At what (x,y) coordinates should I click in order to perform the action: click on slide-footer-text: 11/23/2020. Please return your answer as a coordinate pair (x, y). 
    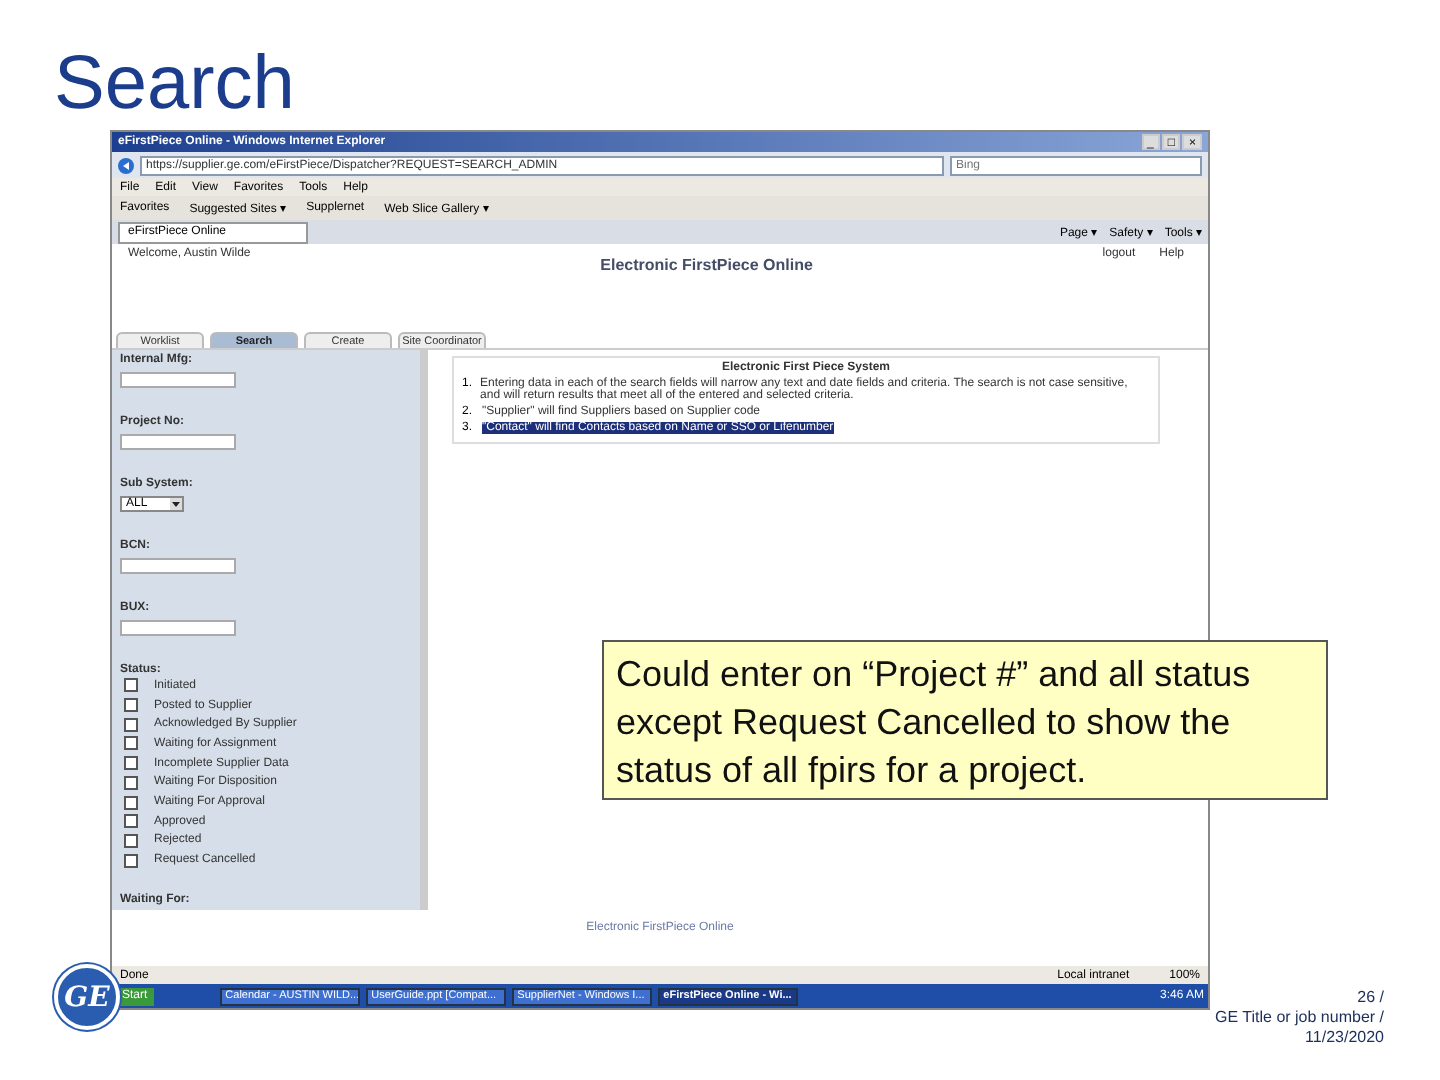
    Looking at the image, I should click on (1344, 1038).